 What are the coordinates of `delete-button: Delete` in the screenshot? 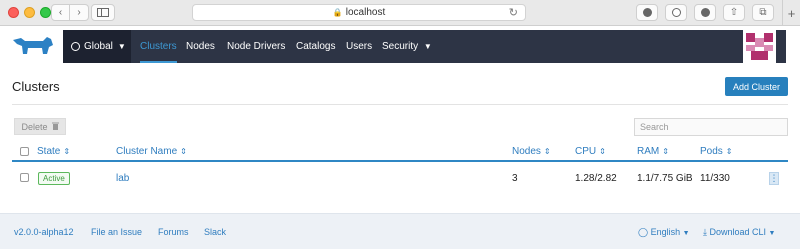 It's located at (40, 126).